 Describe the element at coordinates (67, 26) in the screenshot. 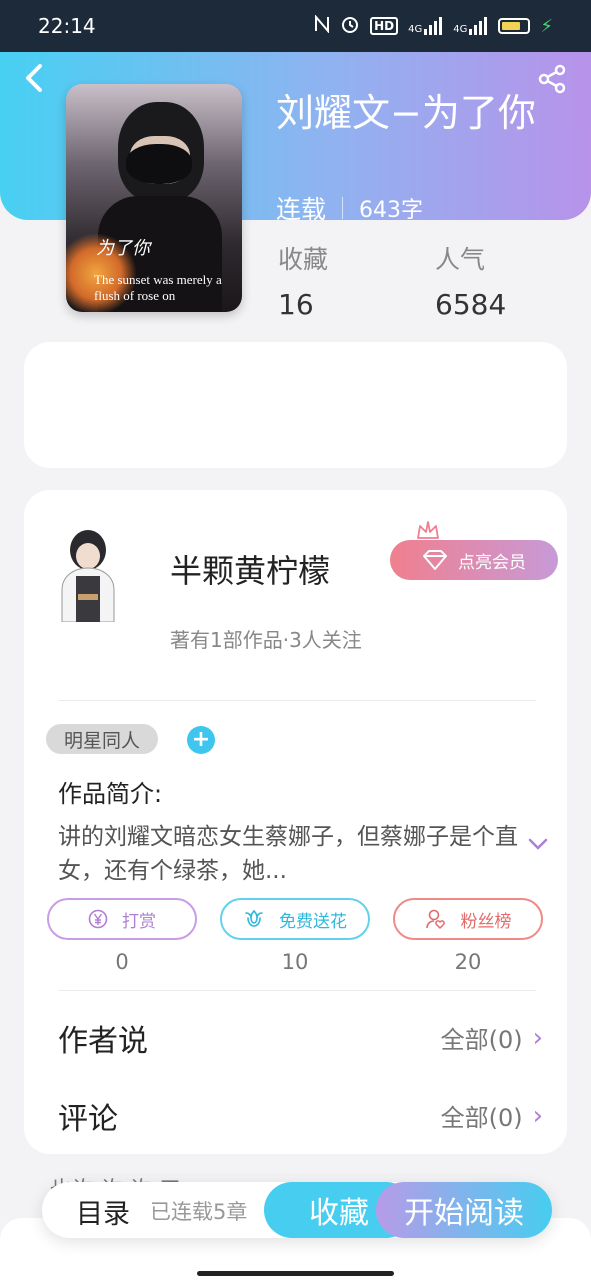

I see `status-time: 22:14` at that location.